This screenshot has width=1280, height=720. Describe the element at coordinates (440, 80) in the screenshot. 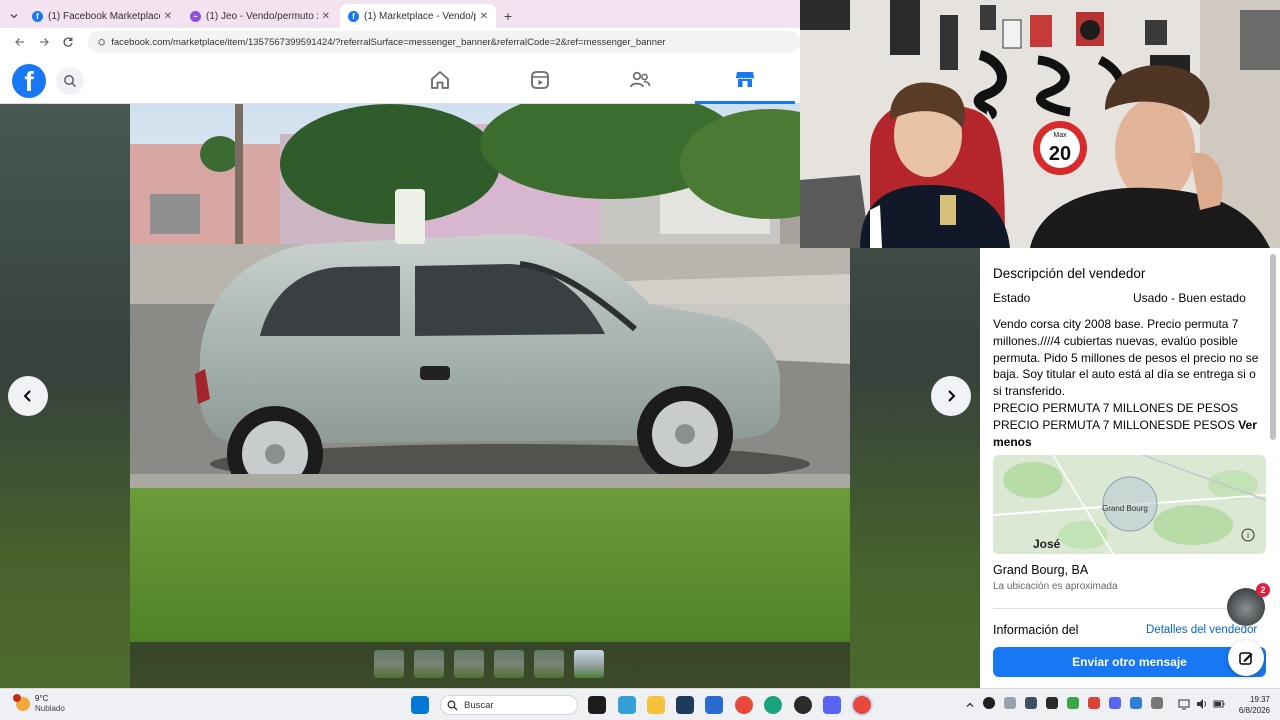

I see `home-icon` at that location.